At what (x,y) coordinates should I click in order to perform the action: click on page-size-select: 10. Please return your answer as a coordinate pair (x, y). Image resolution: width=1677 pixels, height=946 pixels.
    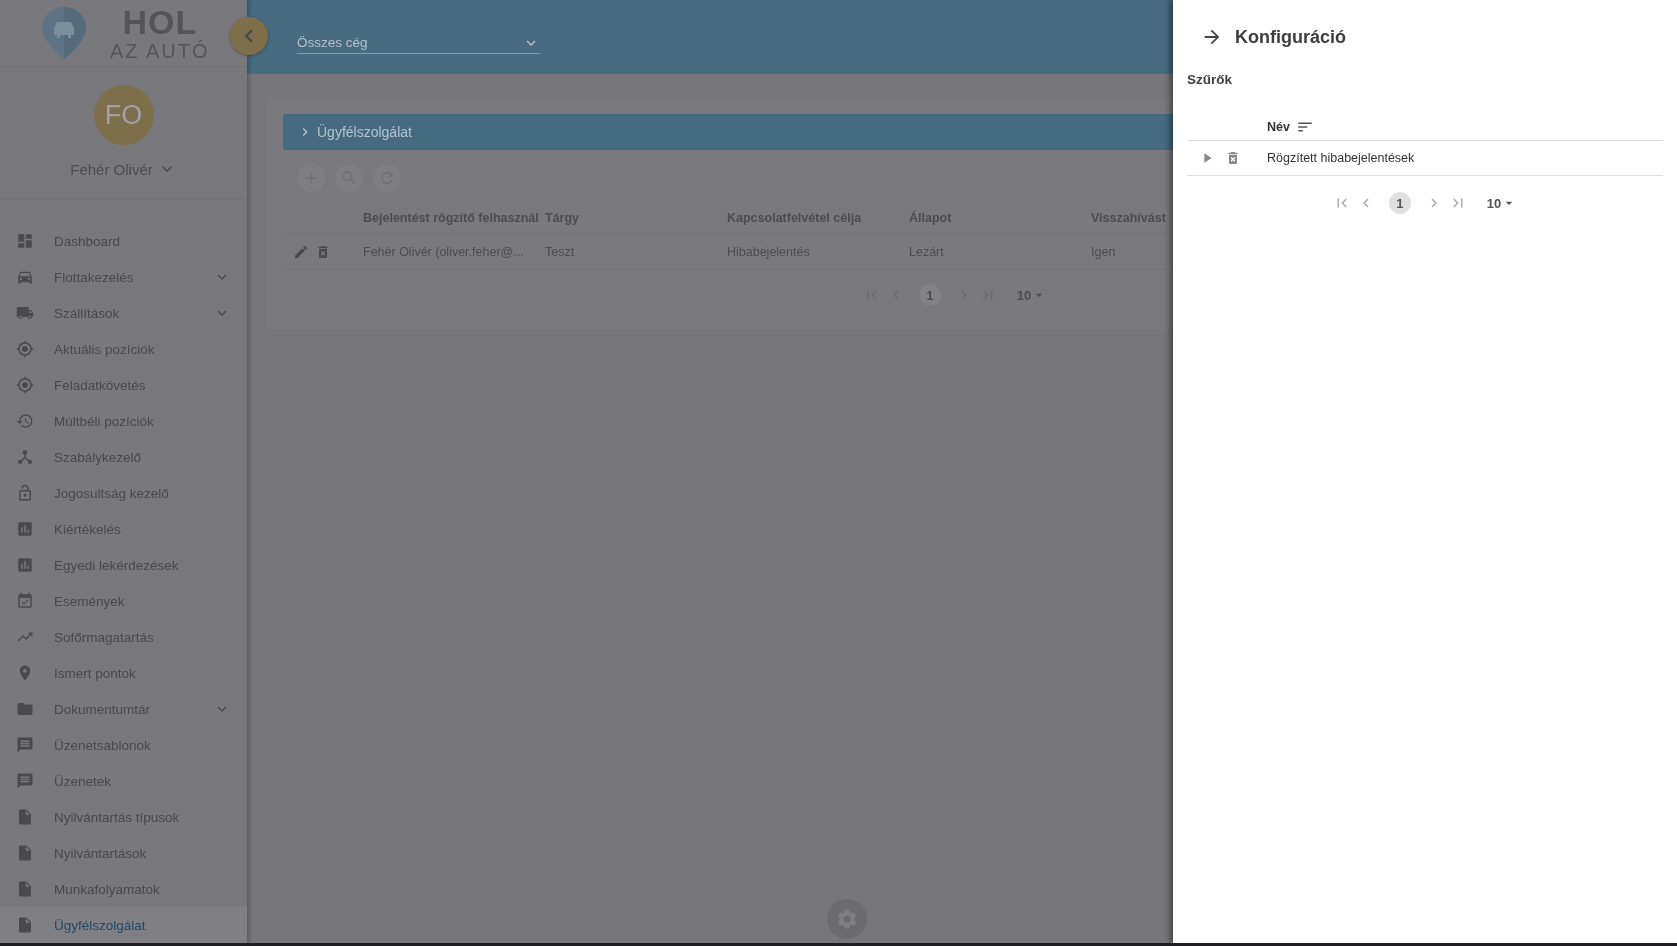
    Looking at the image, I should click on (1502, 203).